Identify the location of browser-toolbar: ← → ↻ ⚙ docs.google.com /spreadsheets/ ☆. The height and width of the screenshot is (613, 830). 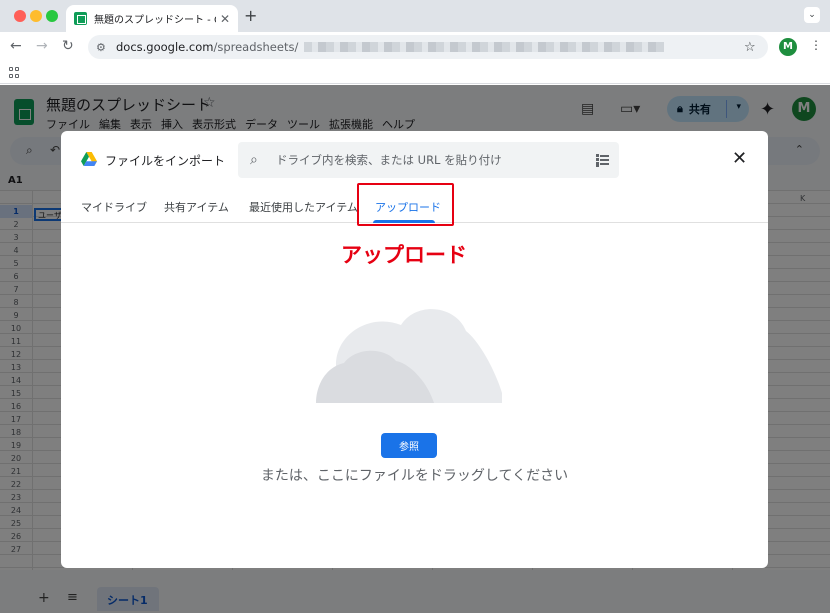
(415, 47).